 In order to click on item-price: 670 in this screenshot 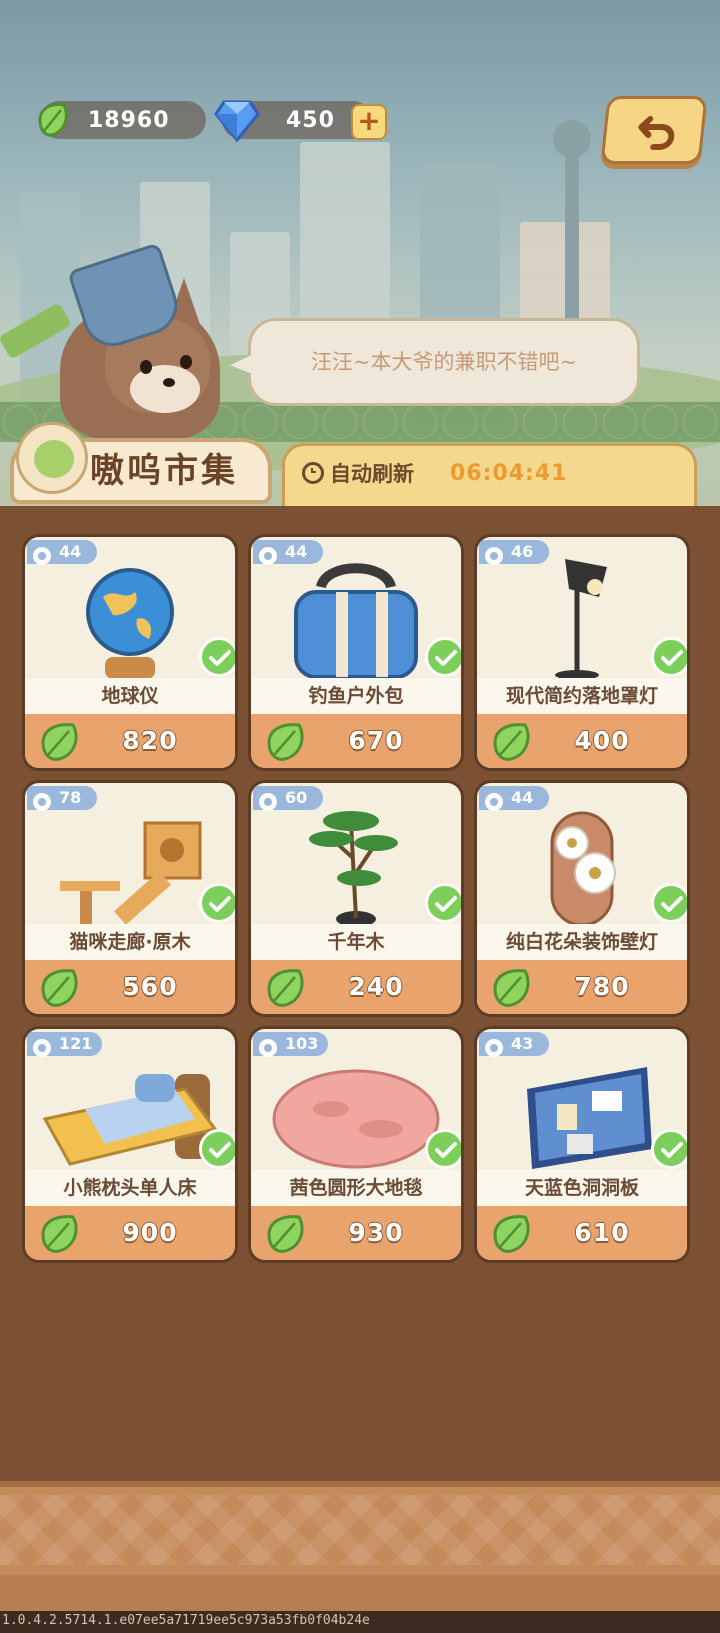, I will do `click(376, 740)`.